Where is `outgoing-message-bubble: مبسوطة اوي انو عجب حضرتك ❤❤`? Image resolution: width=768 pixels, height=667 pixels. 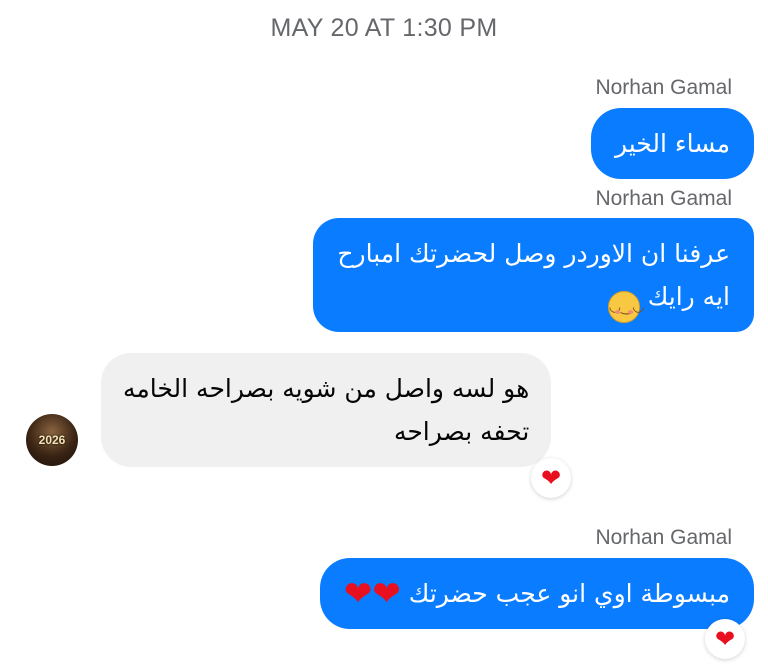
outgoing-message-bubble: مبسوطة اوي انو عجب حضرتك ❤❤ is located at coordinates (536, 593).